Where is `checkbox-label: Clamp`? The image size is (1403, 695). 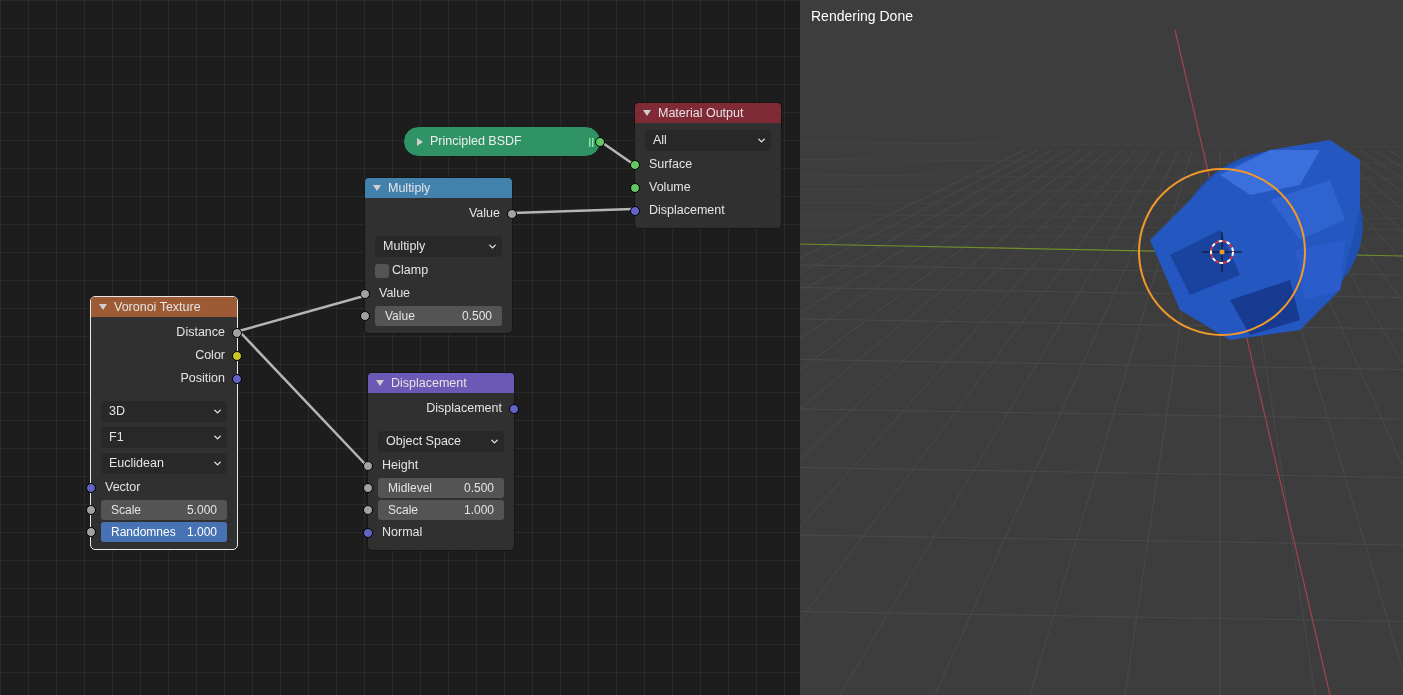
checkbox-label: Clamp is located at coordinates (410, 271).